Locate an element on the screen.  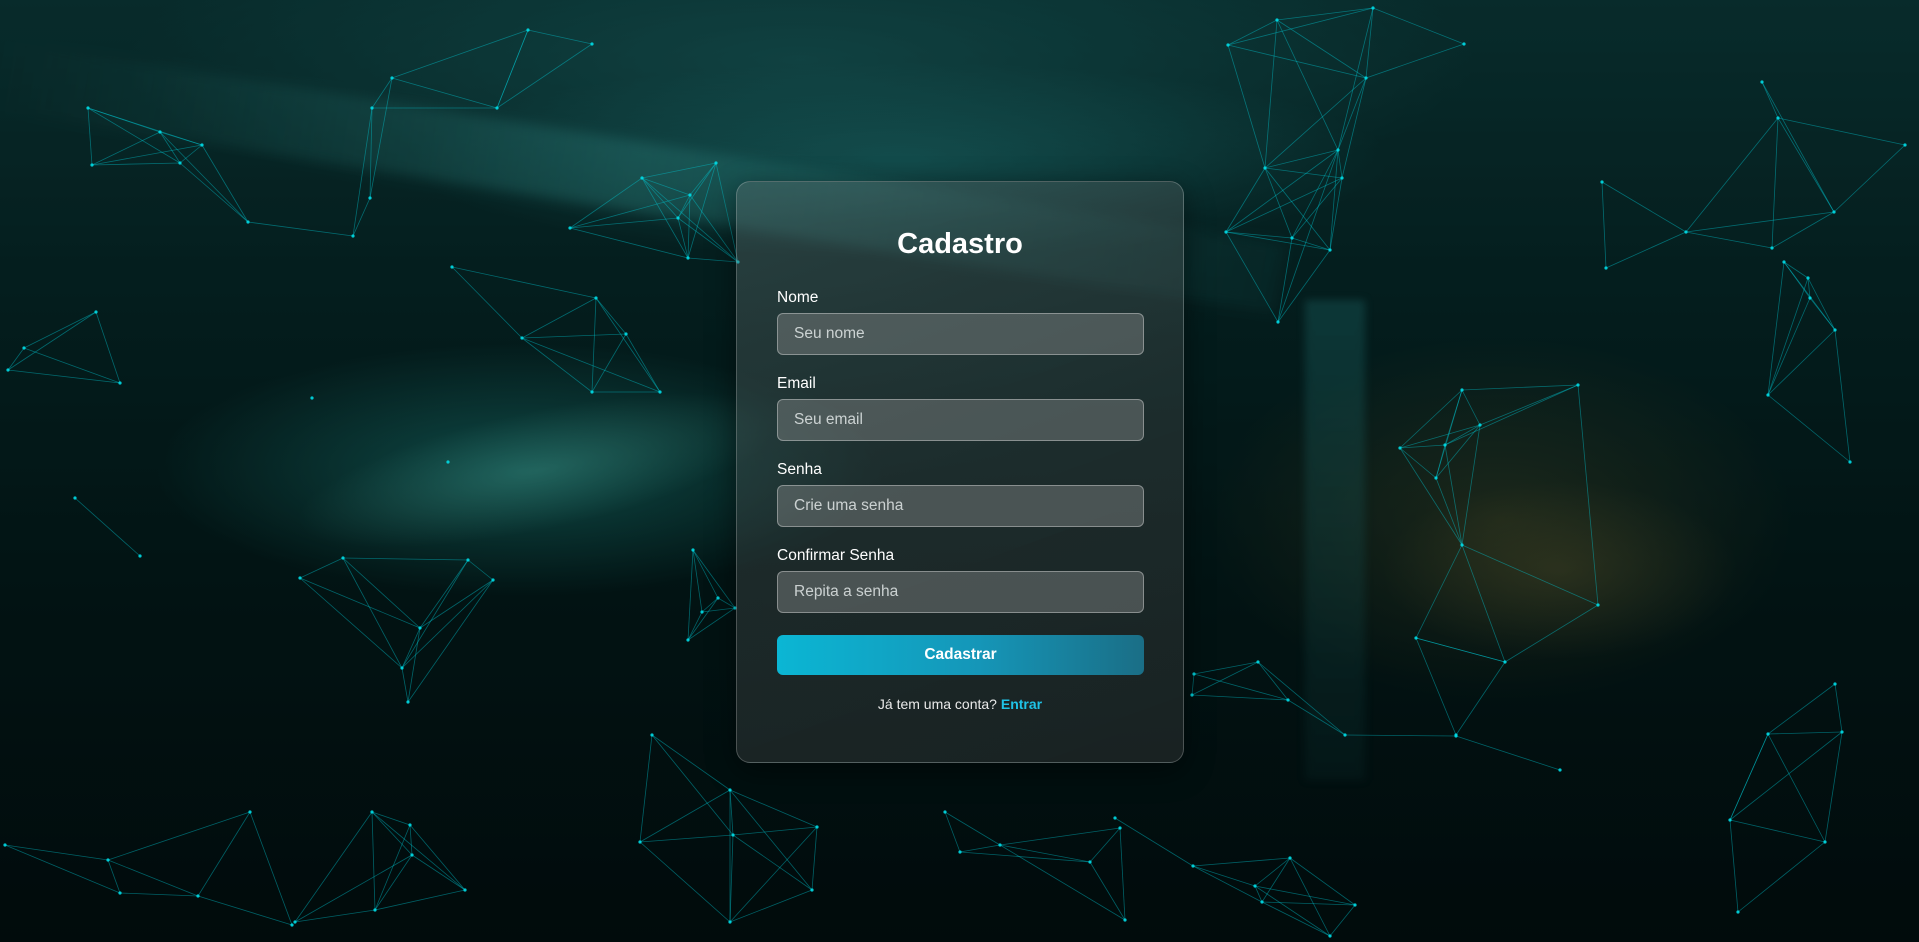
login-link: Entrar is located at coordinates (1021, 704).